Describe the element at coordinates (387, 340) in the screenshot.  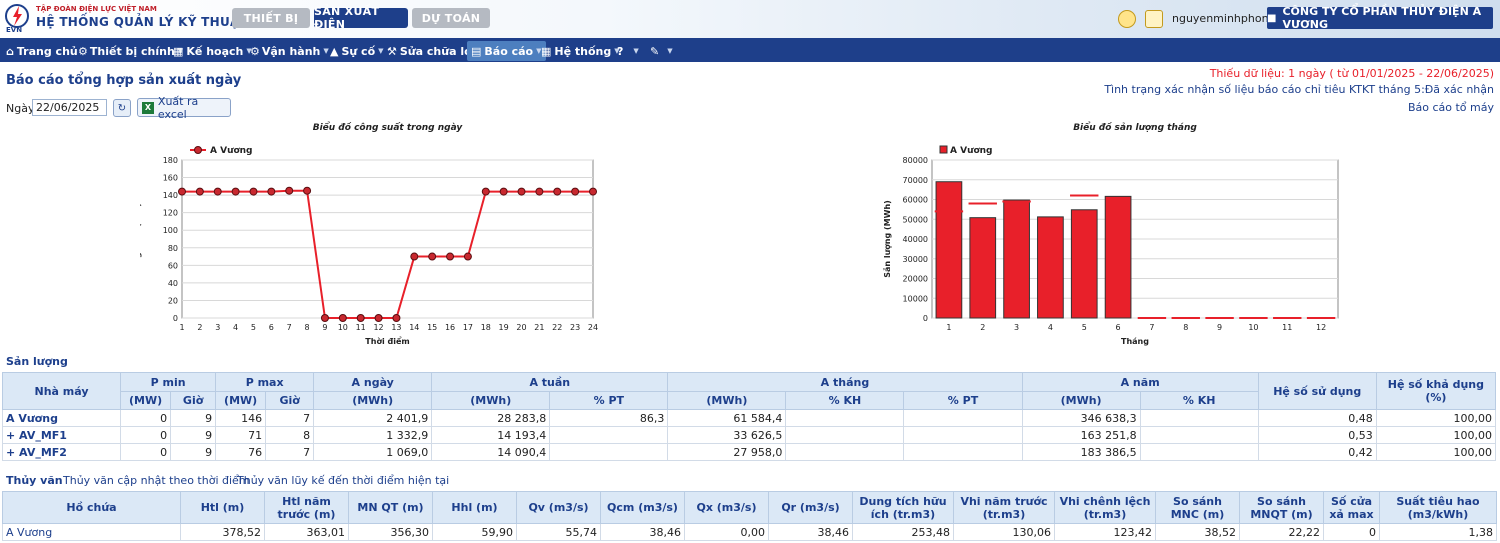
I see `x-axis-label: Thời điểm` at that location.